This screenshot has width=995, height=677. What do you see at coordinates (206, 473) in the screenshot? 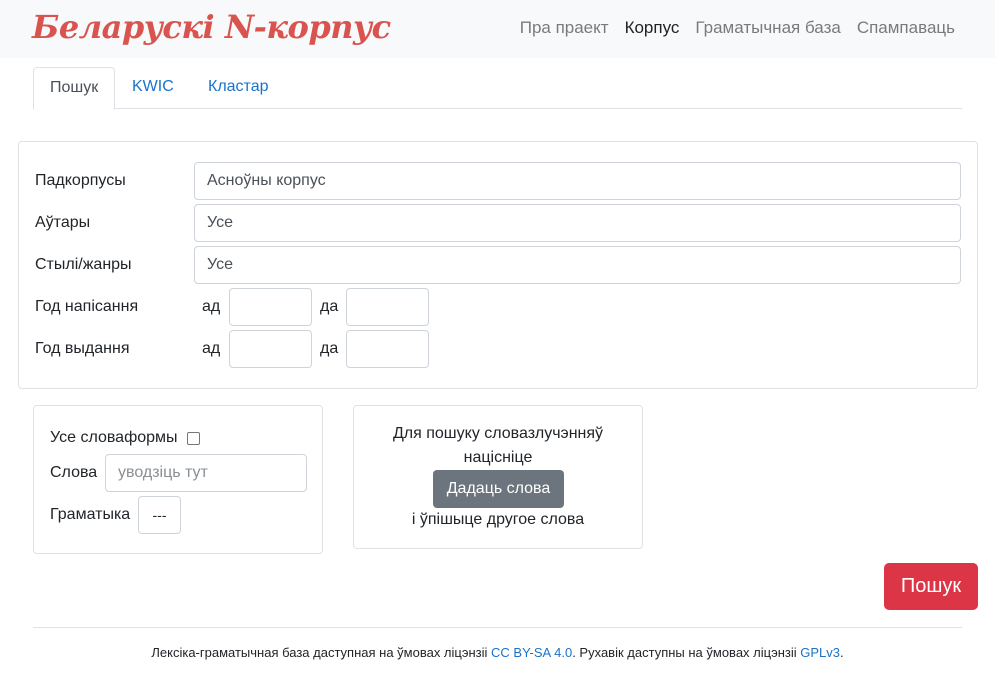
I see `word-input: уводзіць тут` at bounding box center [206, 473].